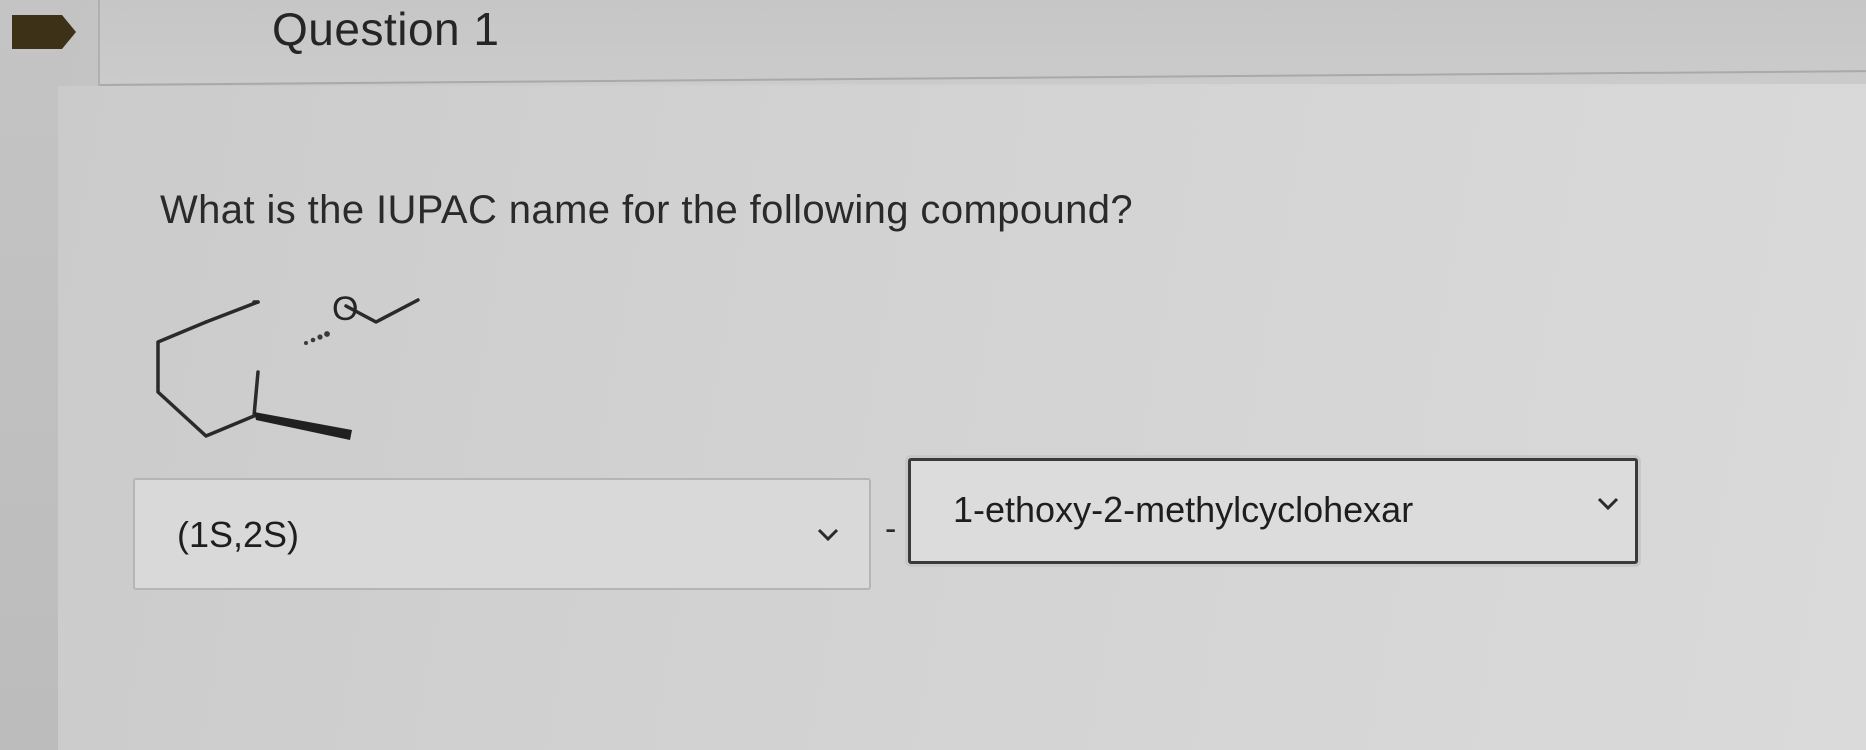 This screenshot has width=1866, height=750. Describe the element at coordinates (238, 534) in the screenshot. I see `stereo-descriptor-value: (1S,2S)` at that location.